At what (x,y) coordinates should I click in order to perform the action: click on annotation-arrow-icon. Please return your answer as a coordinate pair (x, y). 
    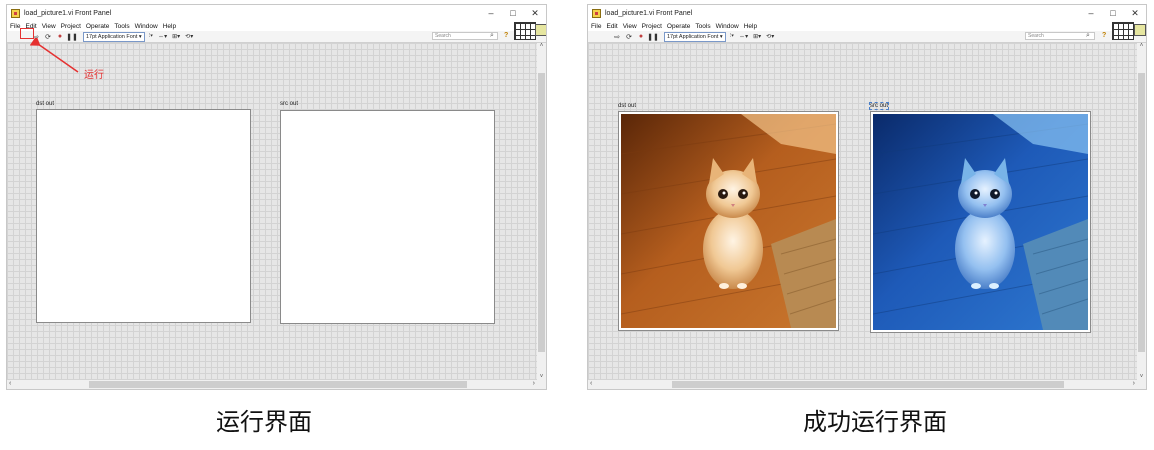
    Looking at the image, I should click on (54, 55).